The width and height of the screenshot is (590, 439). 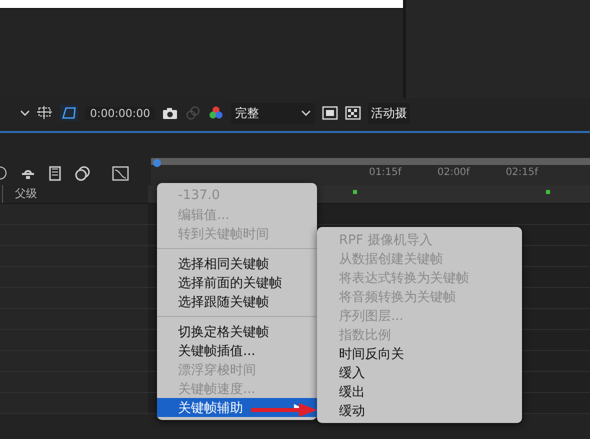 What do you see at coordinates (237, 282) in the screenshot?
I see `menu-item: 选择前面的关键帧` at bounding box center [237, 282].